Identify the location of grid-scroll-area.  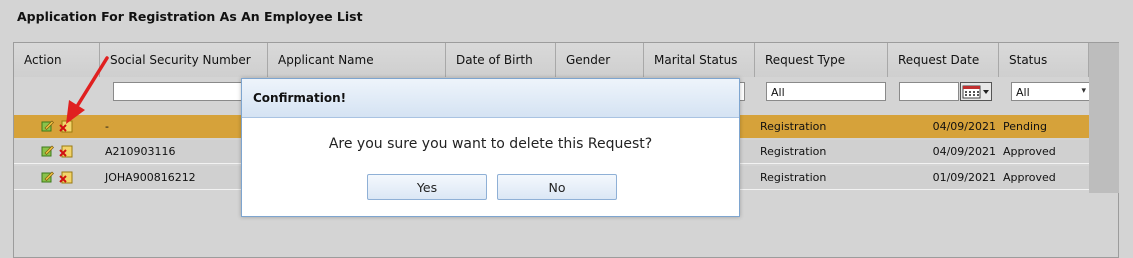
(1104, 118).